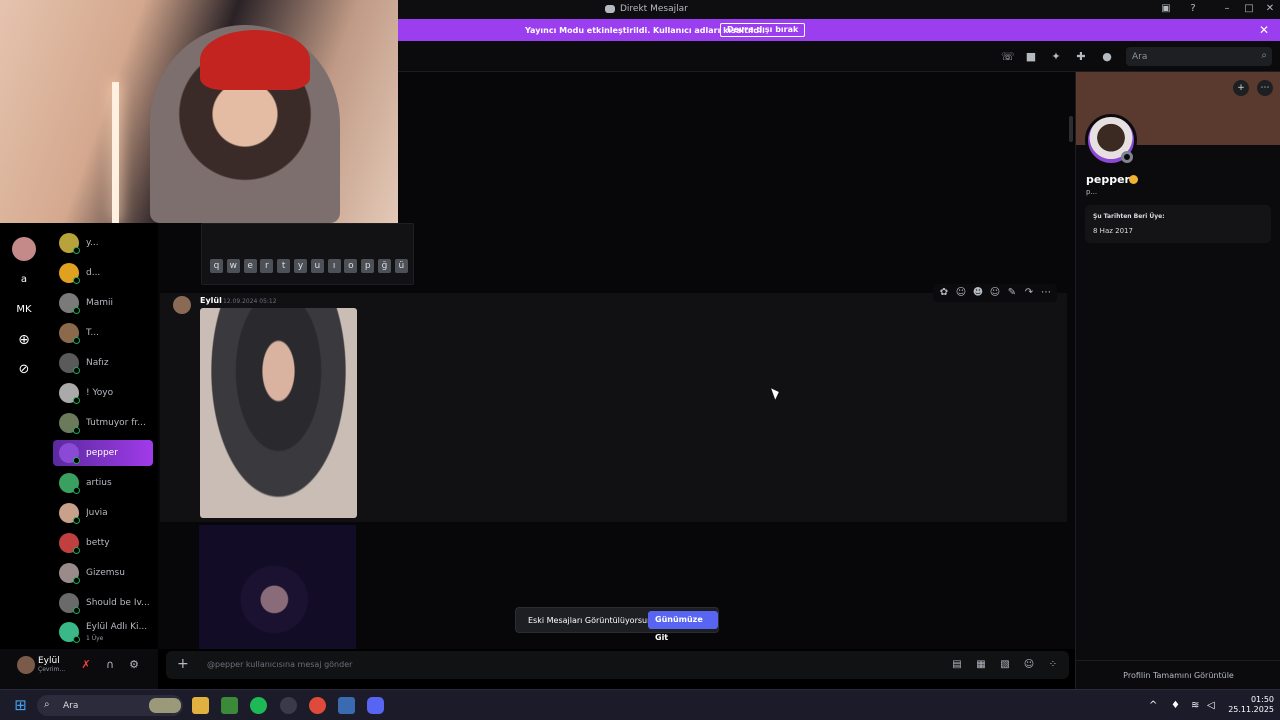 Image resolution: width=1280 pixels, height=720 pixels. I want to click on add-reaction-icon: ☺, so click(995, 293).